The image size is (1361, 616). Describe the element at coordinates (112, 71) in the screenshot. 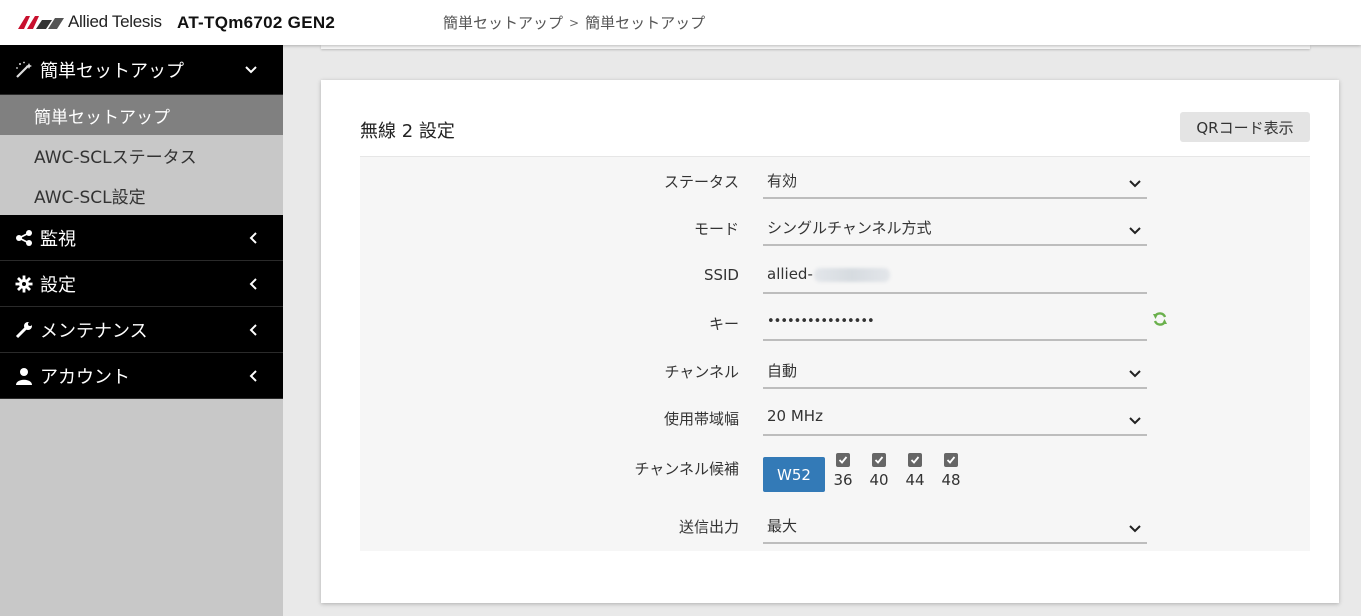

I see `sidebar-group-label: 簡単セットアップ` at that location.